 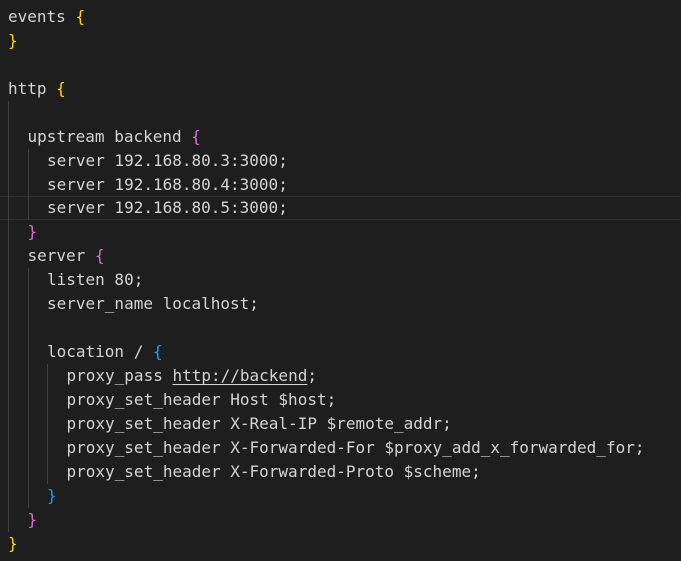 What do you see at coordinates (259, 423) in the screenshot?
I see `code-text: proxy_set_header X-Real-IP $remote_addr;` at bounding box center [259, 423].